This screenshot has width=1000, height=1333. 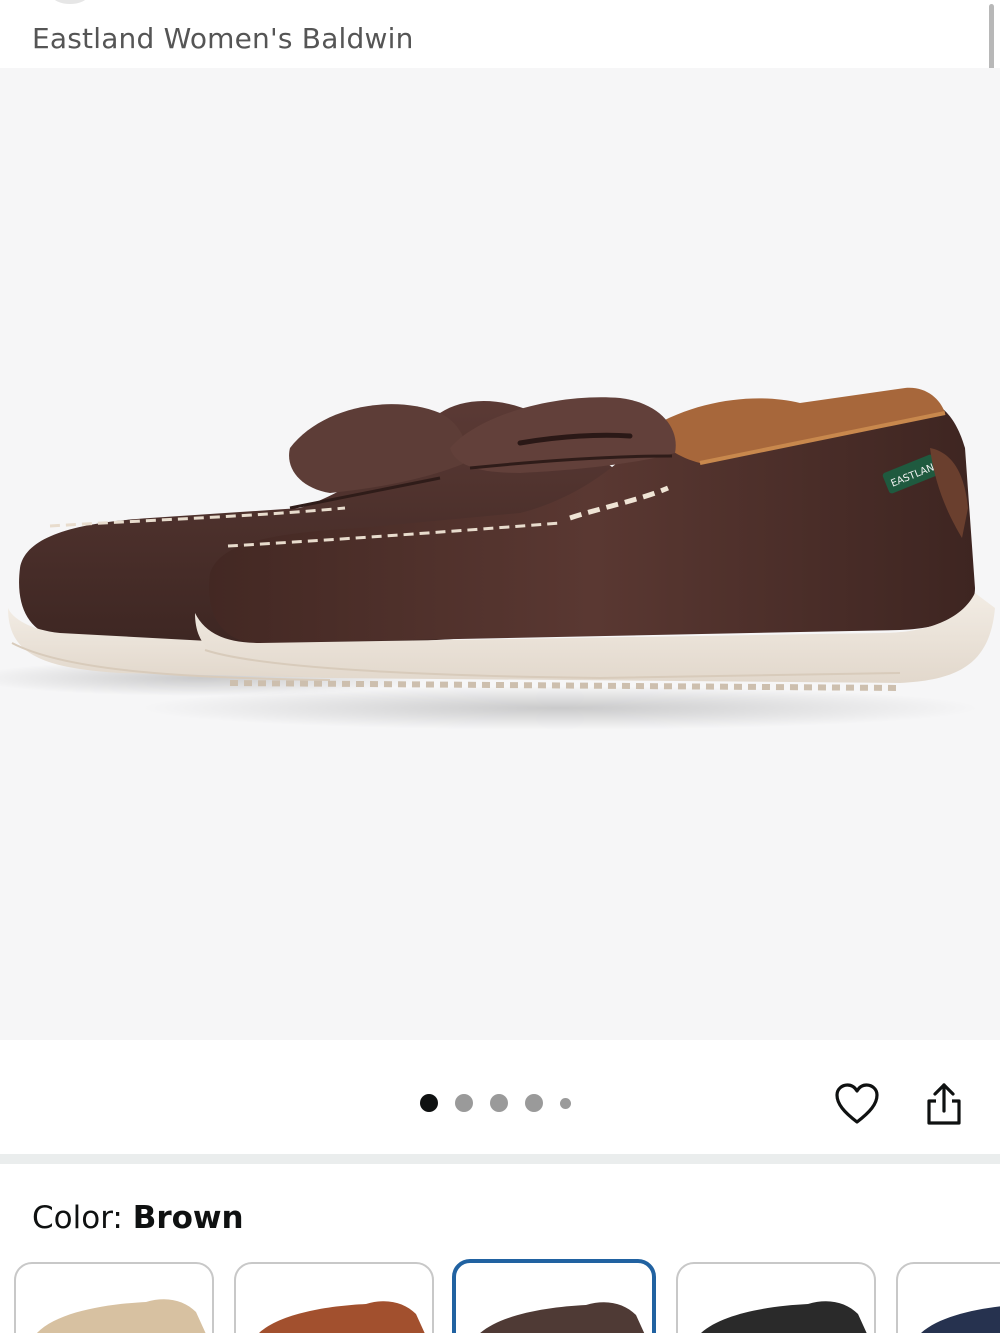 I want to click on color-swatch-brown, so click(x=554, y=1296).